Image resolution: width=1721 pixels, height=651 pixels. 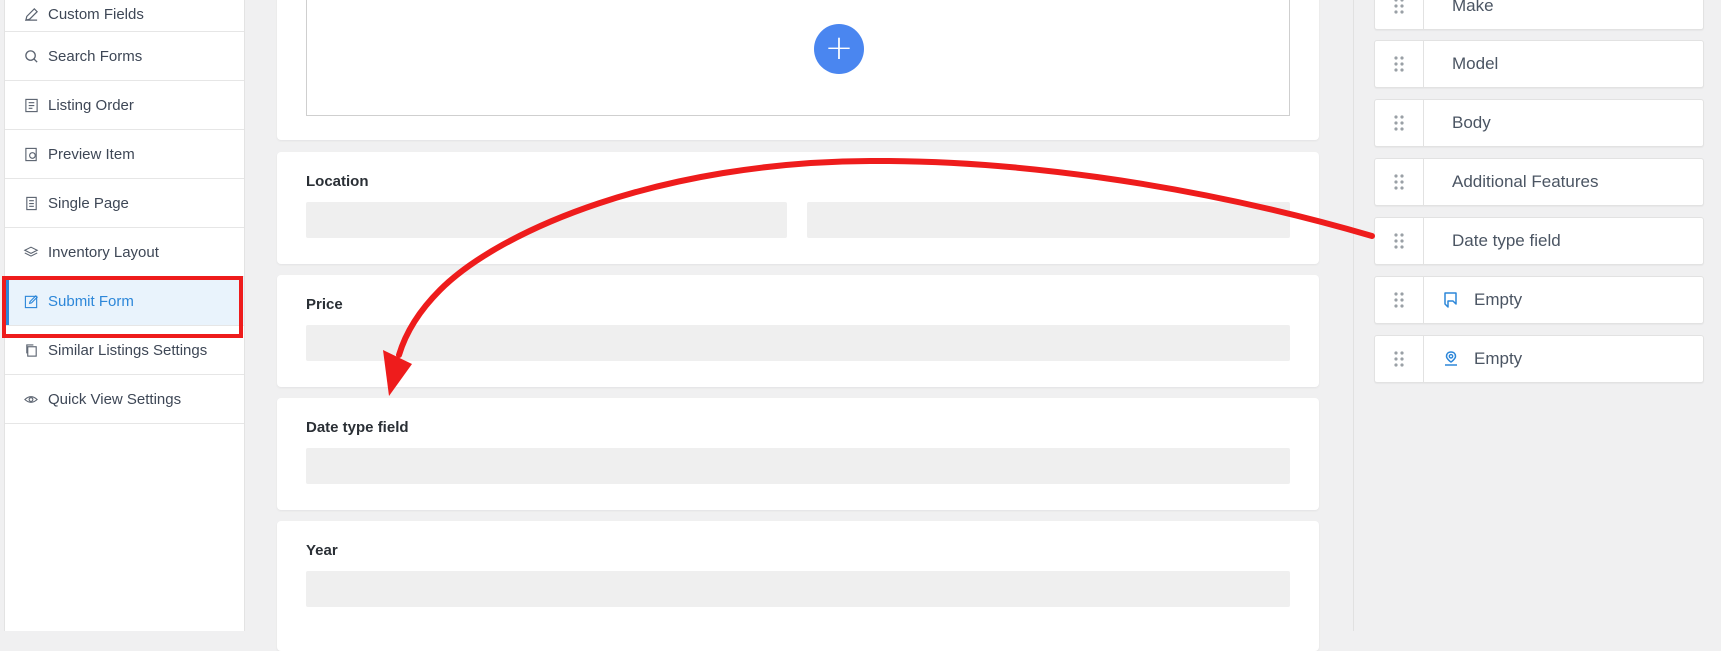 I want to click on add-field-button: +, so click(x=839, y=49).